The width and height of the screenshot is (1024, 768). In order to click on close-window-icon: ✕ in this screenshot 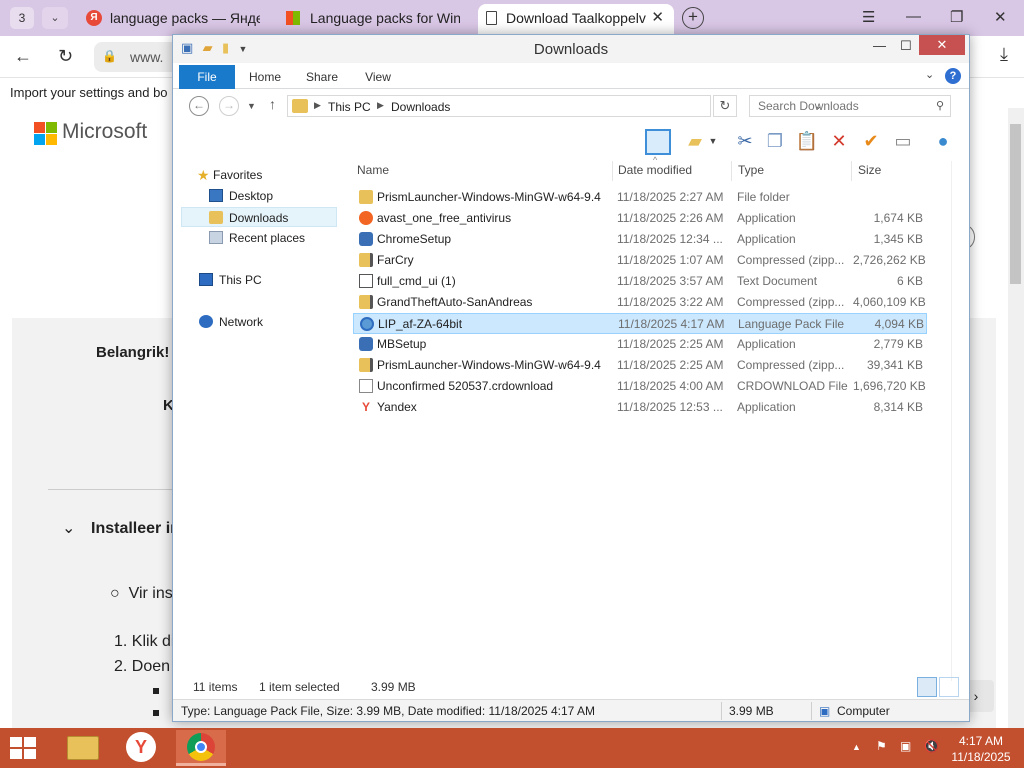, I will do `click(1000, 17)`.